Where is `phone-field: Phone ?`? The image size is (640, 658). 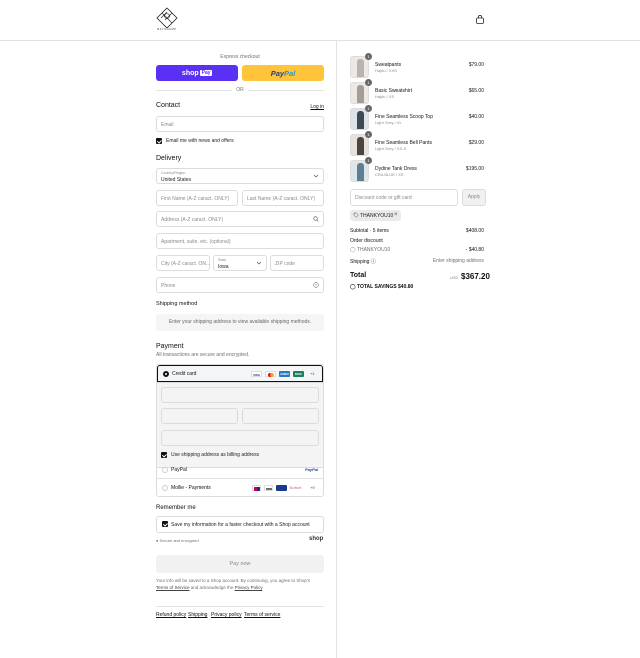 phone-field: Phone ? is located at coordinates (240, 285).